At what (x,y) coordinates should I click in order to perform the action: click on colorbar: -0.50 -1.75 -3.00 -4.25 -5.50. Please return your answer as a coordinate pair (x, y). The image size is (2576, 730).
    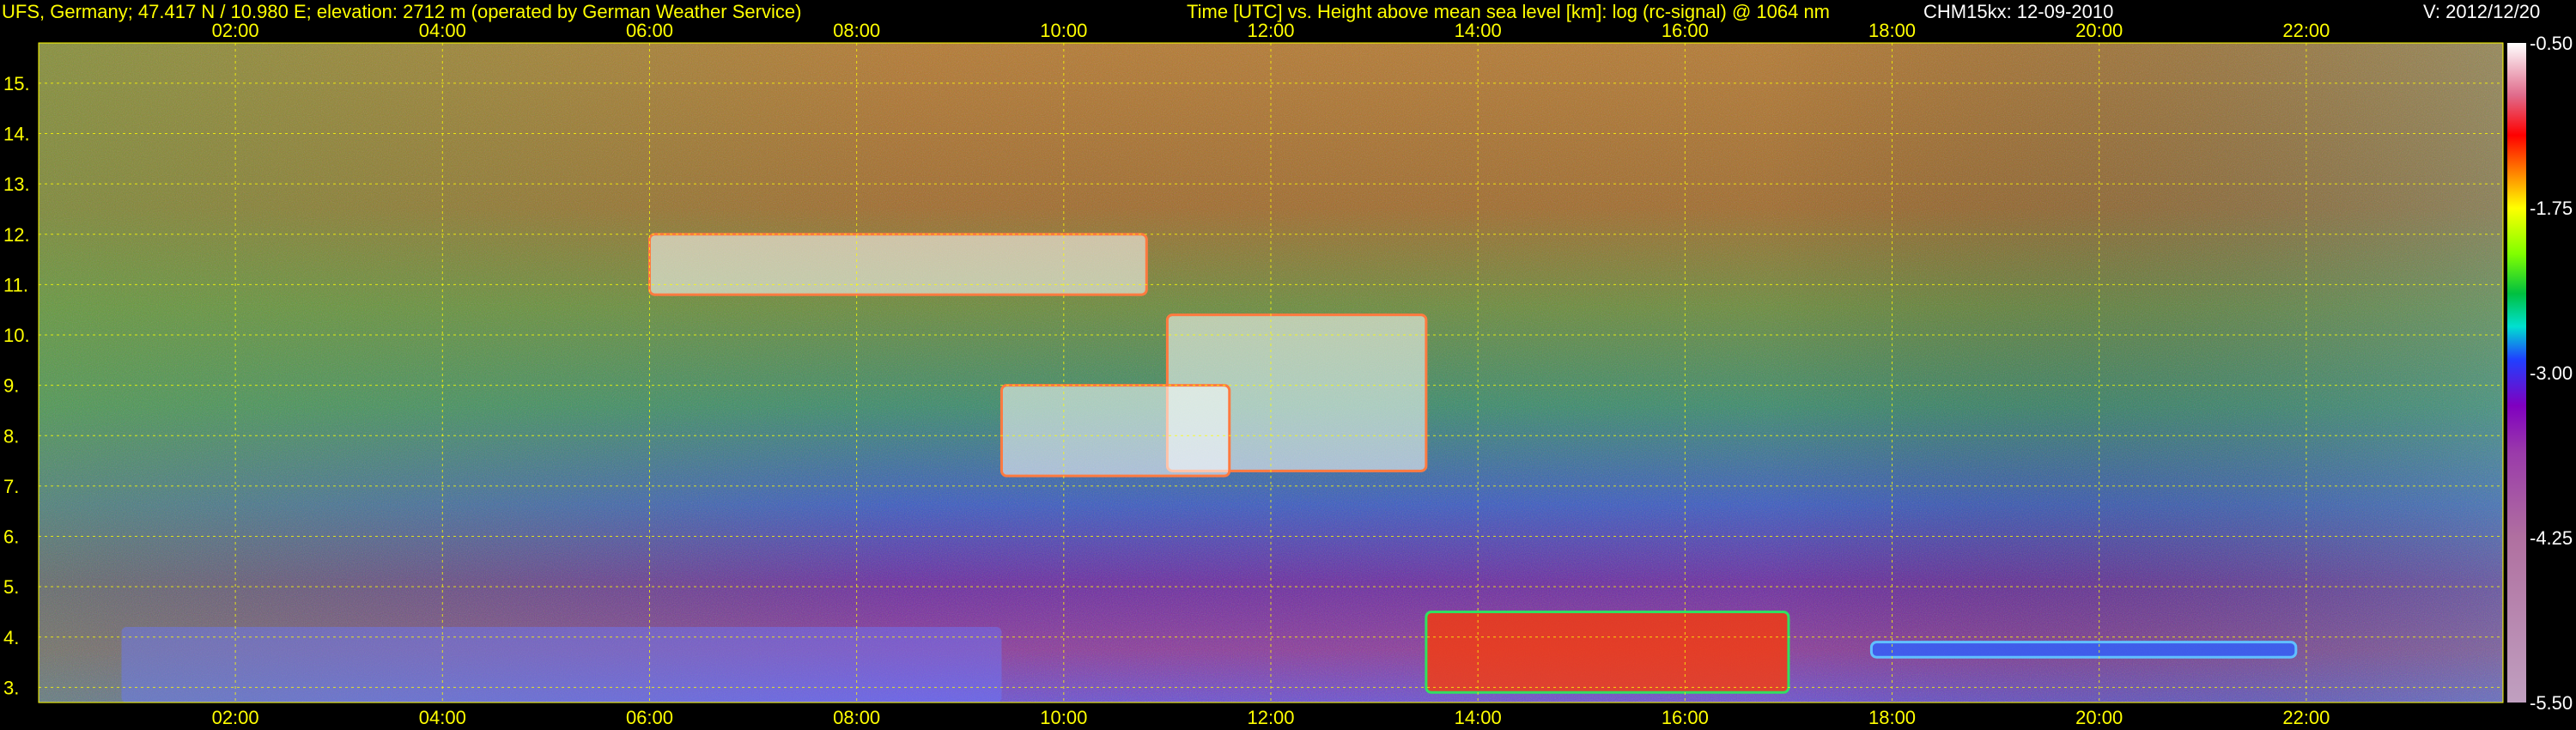
    Looking at the image, I should click on (2540, 373).